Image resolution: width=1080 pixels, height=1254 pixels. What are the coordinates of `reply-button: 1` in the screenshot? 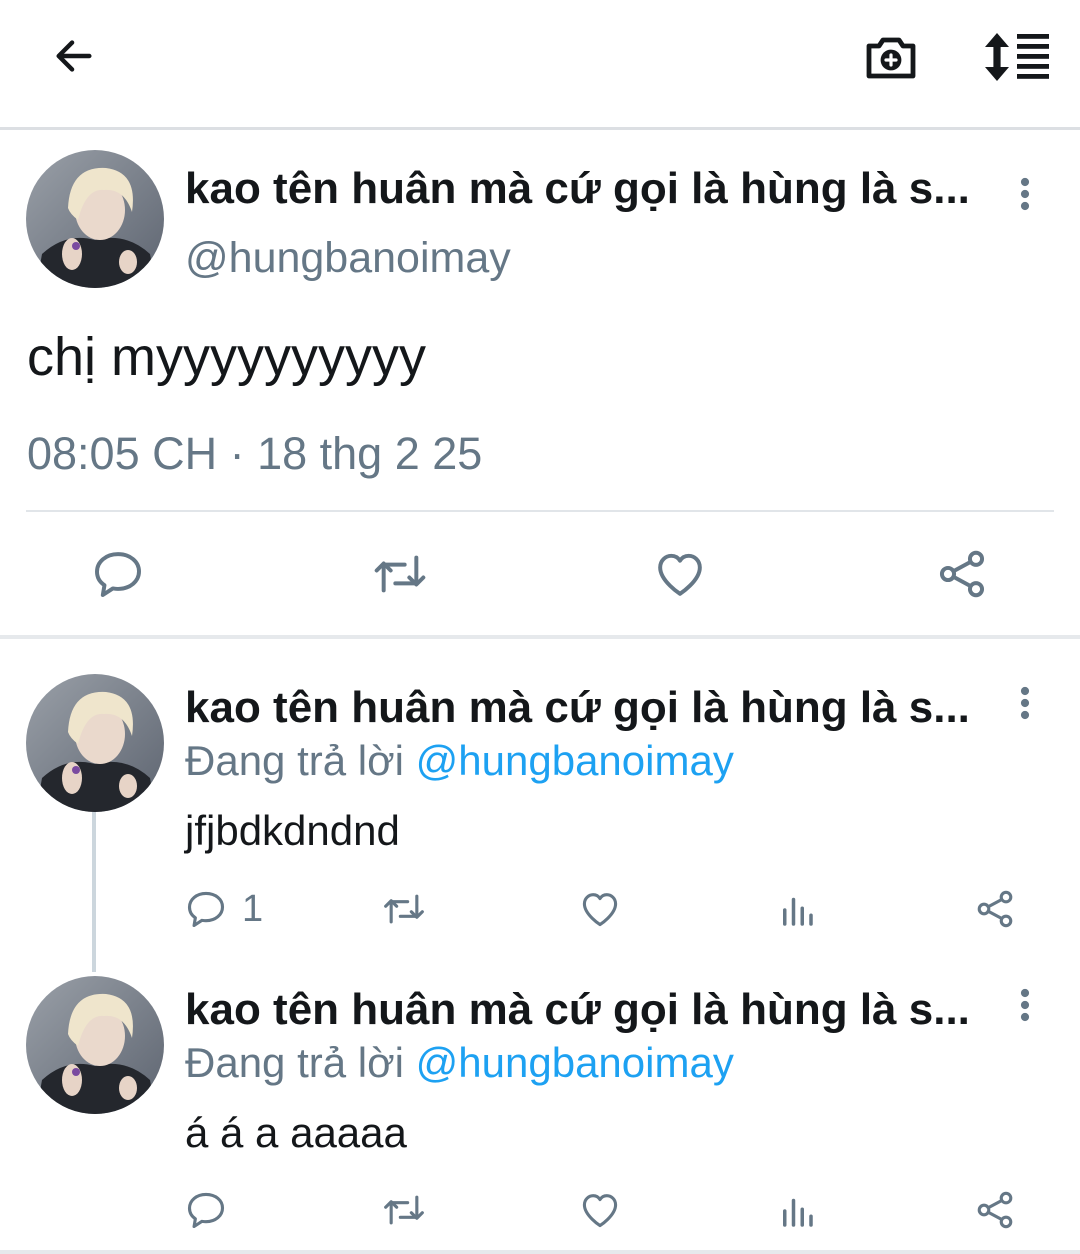 It's located at (223, 909).